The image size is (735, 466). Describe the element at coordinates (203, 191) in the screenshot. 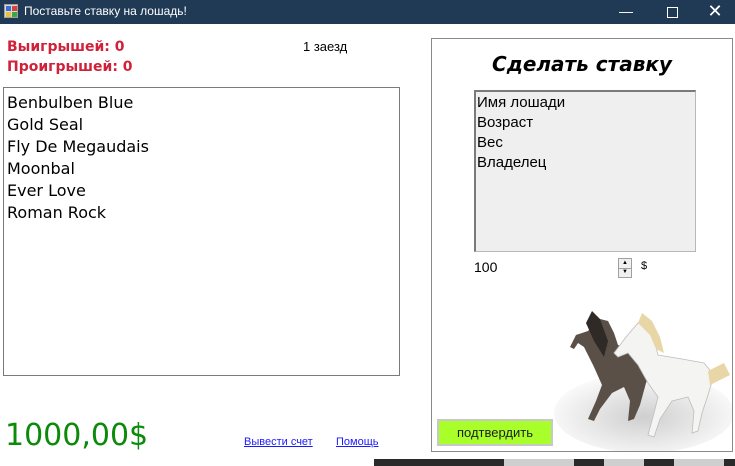

I see `list-item: Ever Love` at that location.